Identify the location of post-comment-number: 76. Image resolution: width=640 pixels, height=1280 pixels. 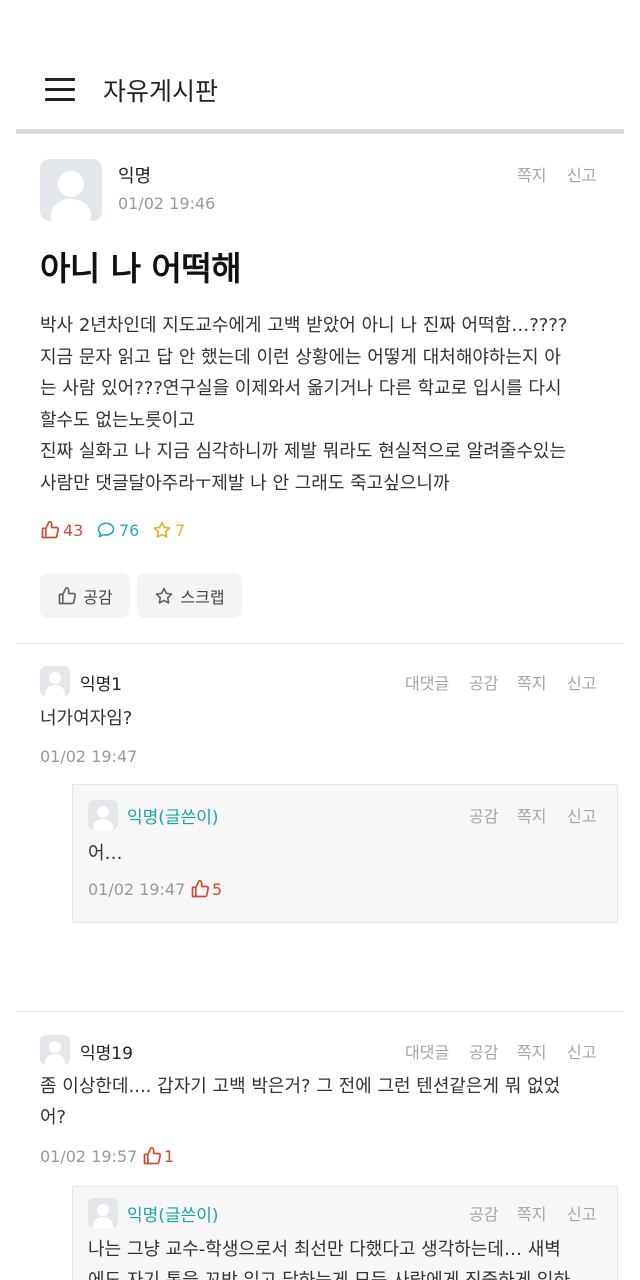
(129, 530).